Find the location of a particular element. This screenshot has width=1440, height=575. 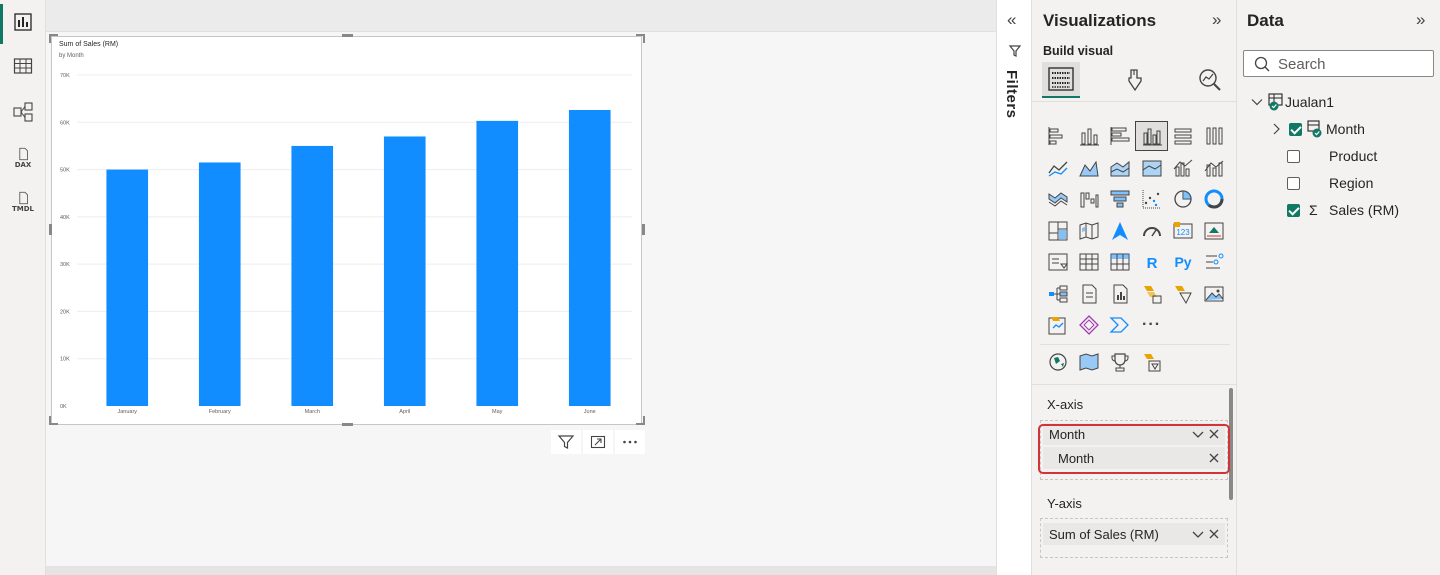

chevron-right-icon is located at coordinates (1276, 129).